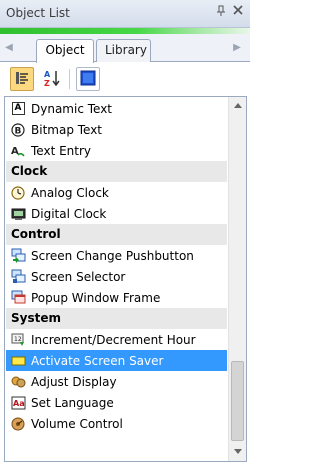 The height and width of the screenshot is (465, 320). Describe the element at coordinates (116, 150) in the screenshot. I see `list-item-text-entry: A Text Entry` at that location.